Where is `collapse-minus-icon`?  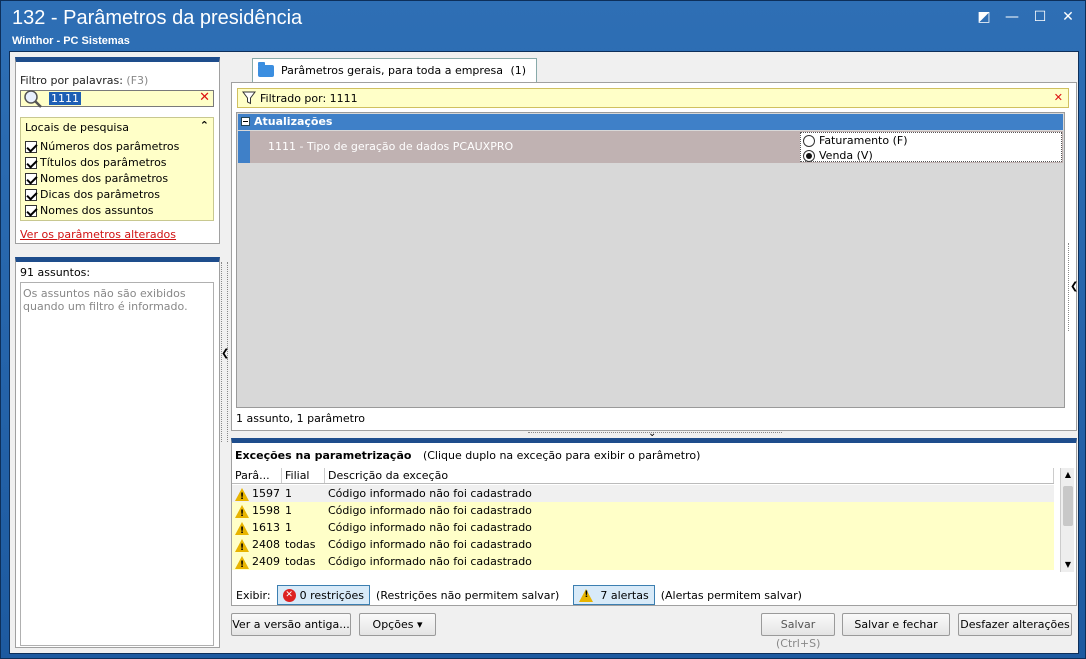 collapse-minus-icon is located at coordinates (245, 121).